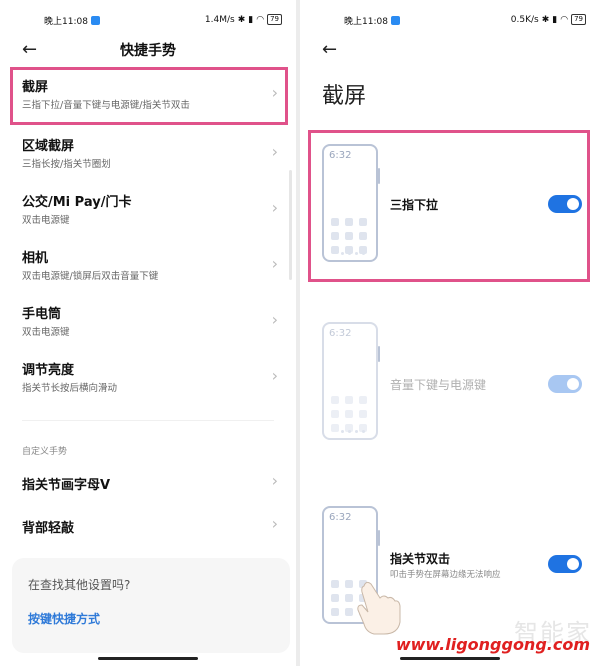 This screenshot has height=666, width=600. What do you see at coordinates (445, 575) in the screenshot?
I see `option-subtitle: 叩击手势在屏幕边缘无法响应` at bounding box center [445, 575].